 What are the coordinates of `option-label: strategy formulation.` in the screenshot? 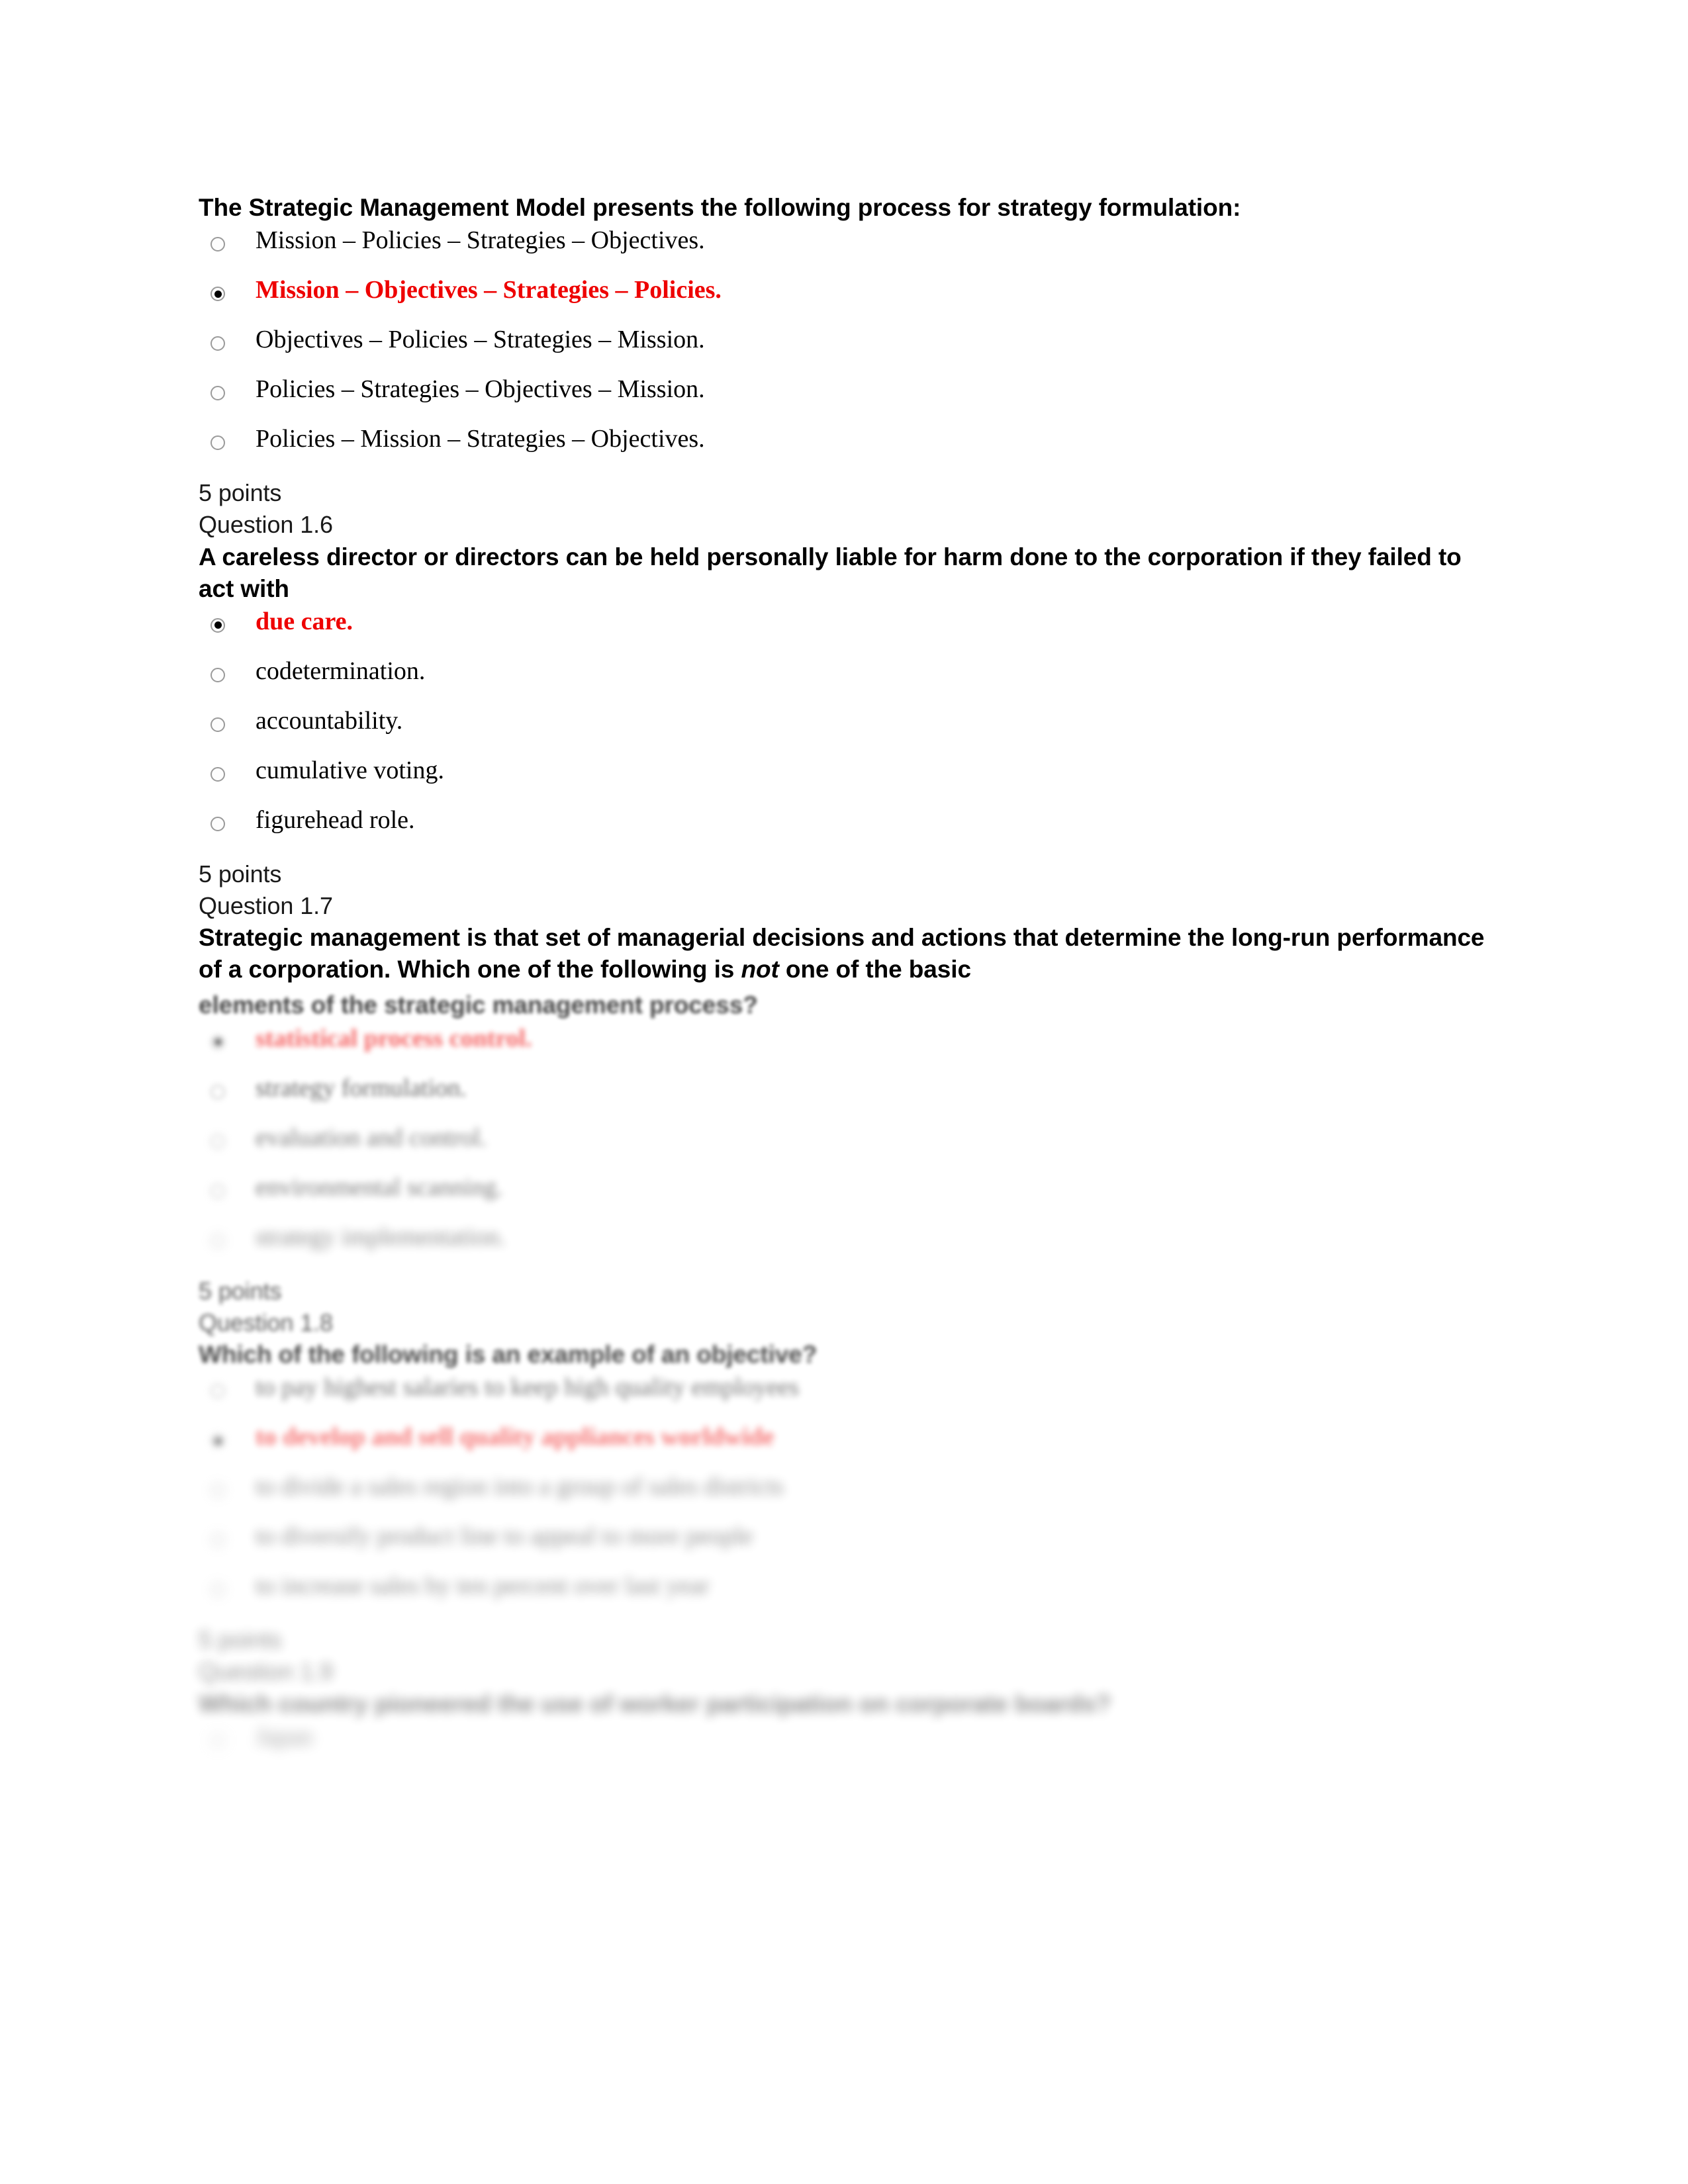 It's located at (361, 1087).